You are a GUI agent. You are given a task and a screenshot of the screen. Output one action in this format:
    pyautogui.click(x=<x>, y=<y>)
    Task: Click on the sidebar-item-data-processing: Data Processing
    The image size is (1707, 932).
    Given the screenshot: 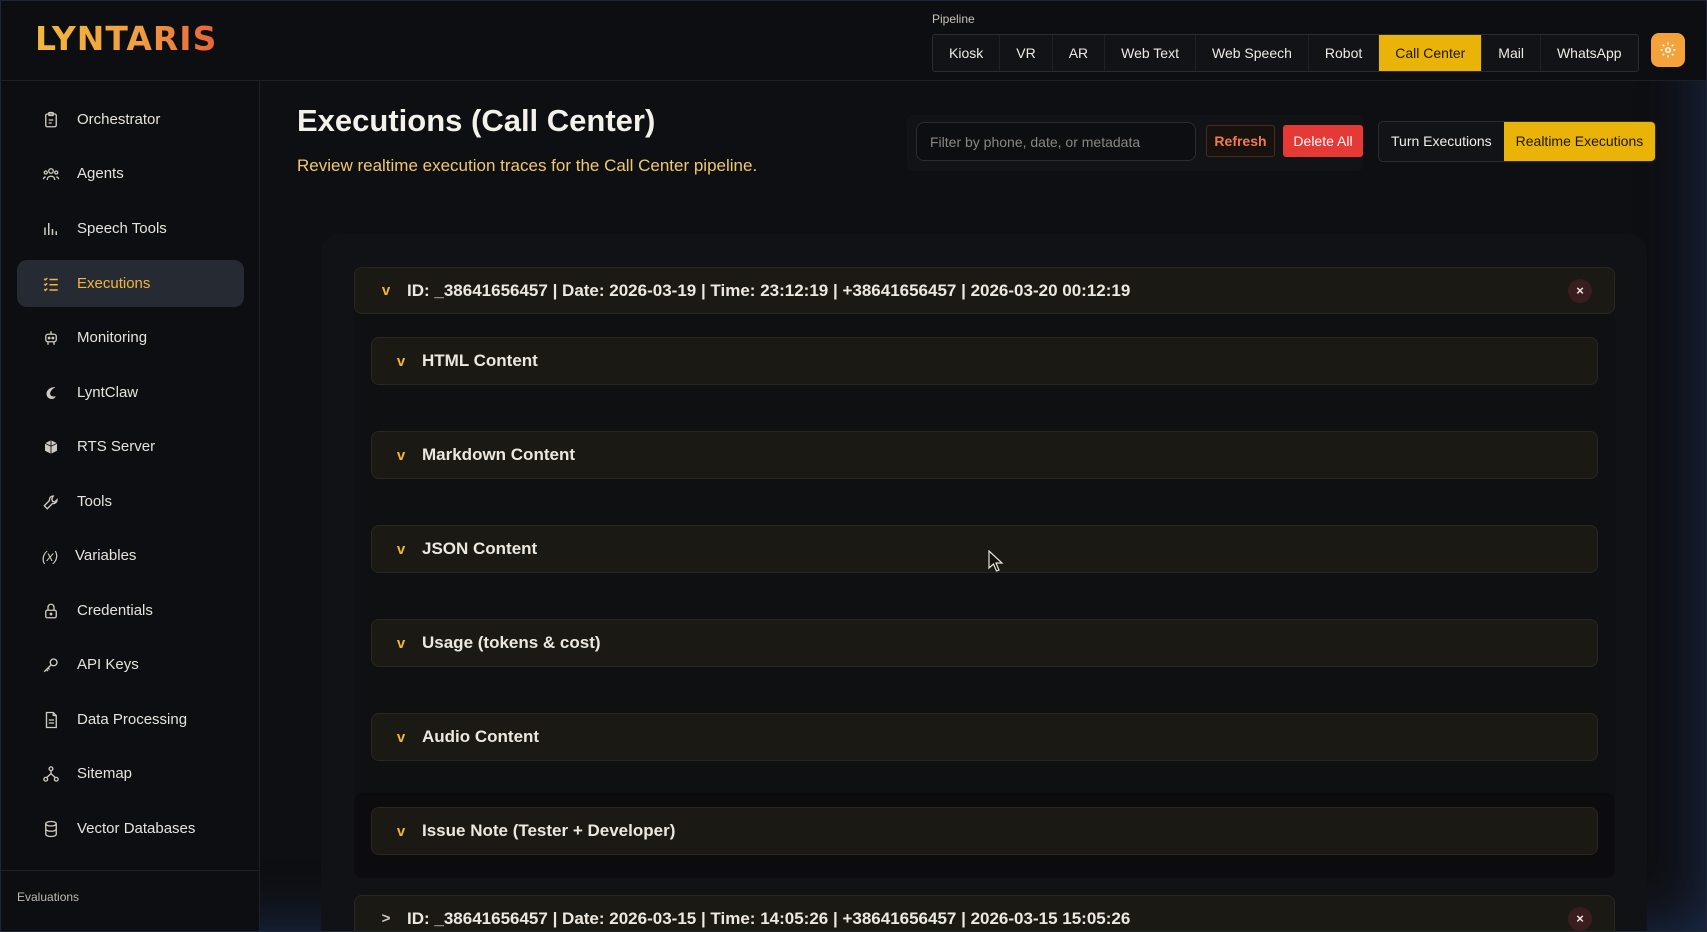 What is the action you would take?
    pyautogui.click(x=130, y=719)
    